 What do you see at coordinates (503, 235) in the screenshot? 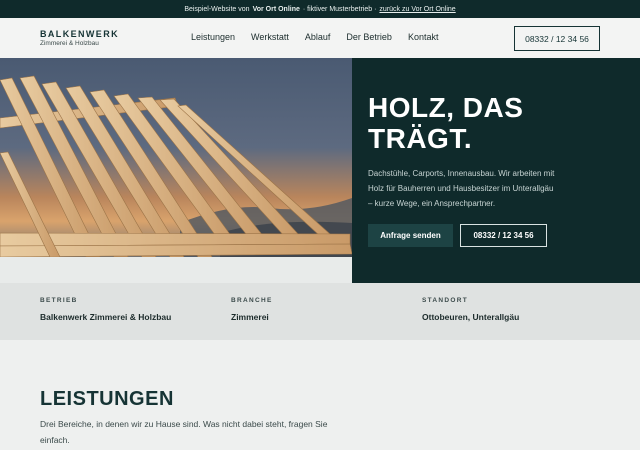
I see `hero-phone-button: 08332 / 12 34 56` at bounding box center [503, 235].